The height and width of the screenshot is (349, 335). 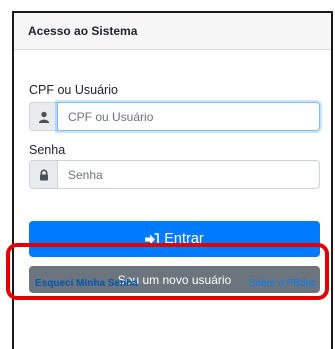 I want to click on sign-in-icon, so click(x=152, y=239).